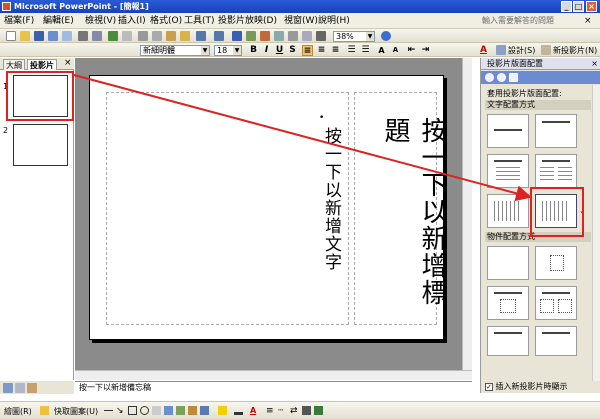  Describe the element at coordinates (144, 410) in the screenshot. I see `oval-icon` at that location.